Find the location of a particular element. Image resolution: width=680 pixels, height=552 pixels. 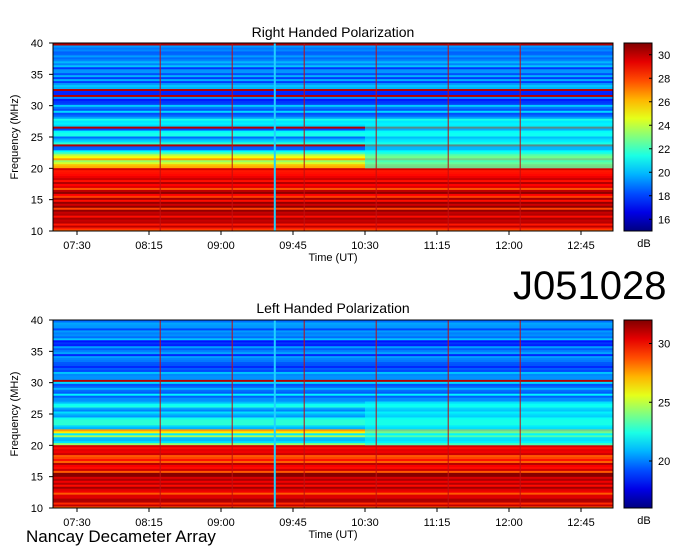

chart-title: Left Handed Polarization is located at coordinates (332, 308).